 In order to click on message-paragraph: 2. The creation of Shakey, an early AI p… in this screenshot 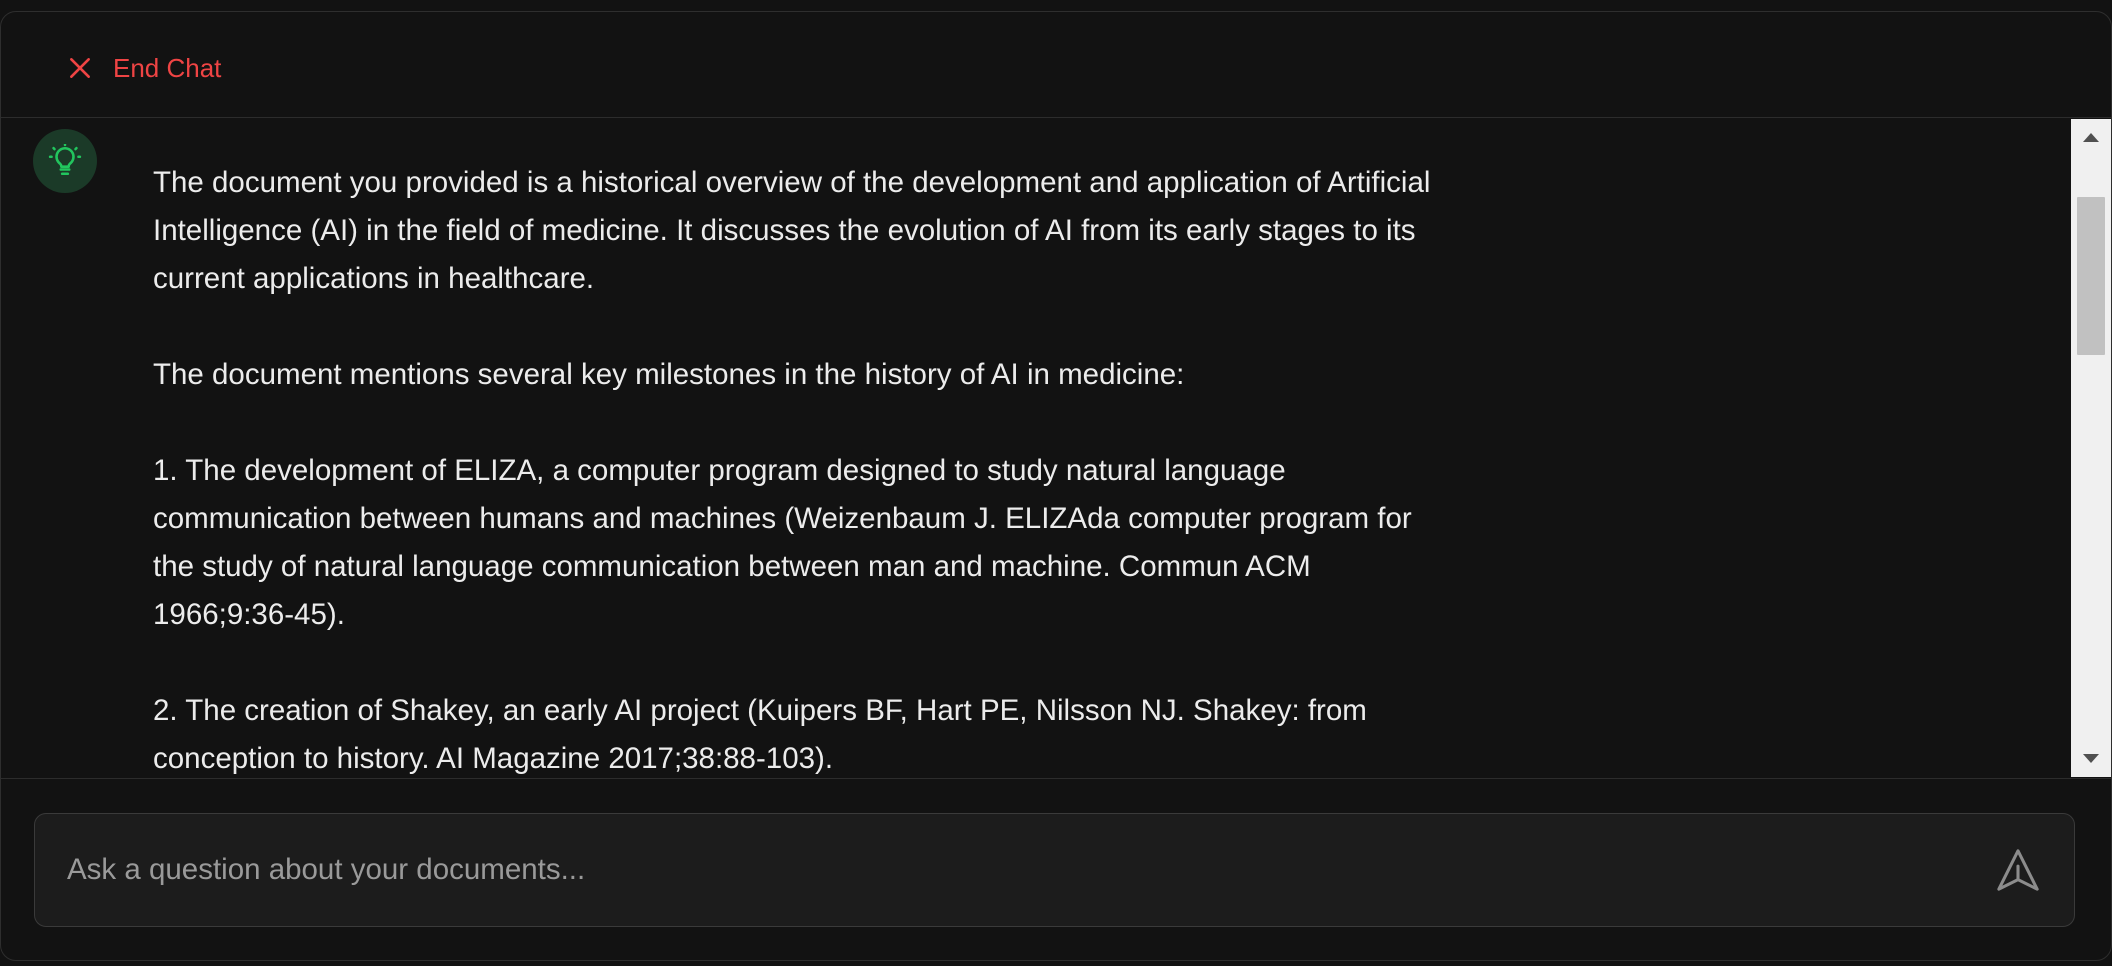, I will do `click(760, 734)`.